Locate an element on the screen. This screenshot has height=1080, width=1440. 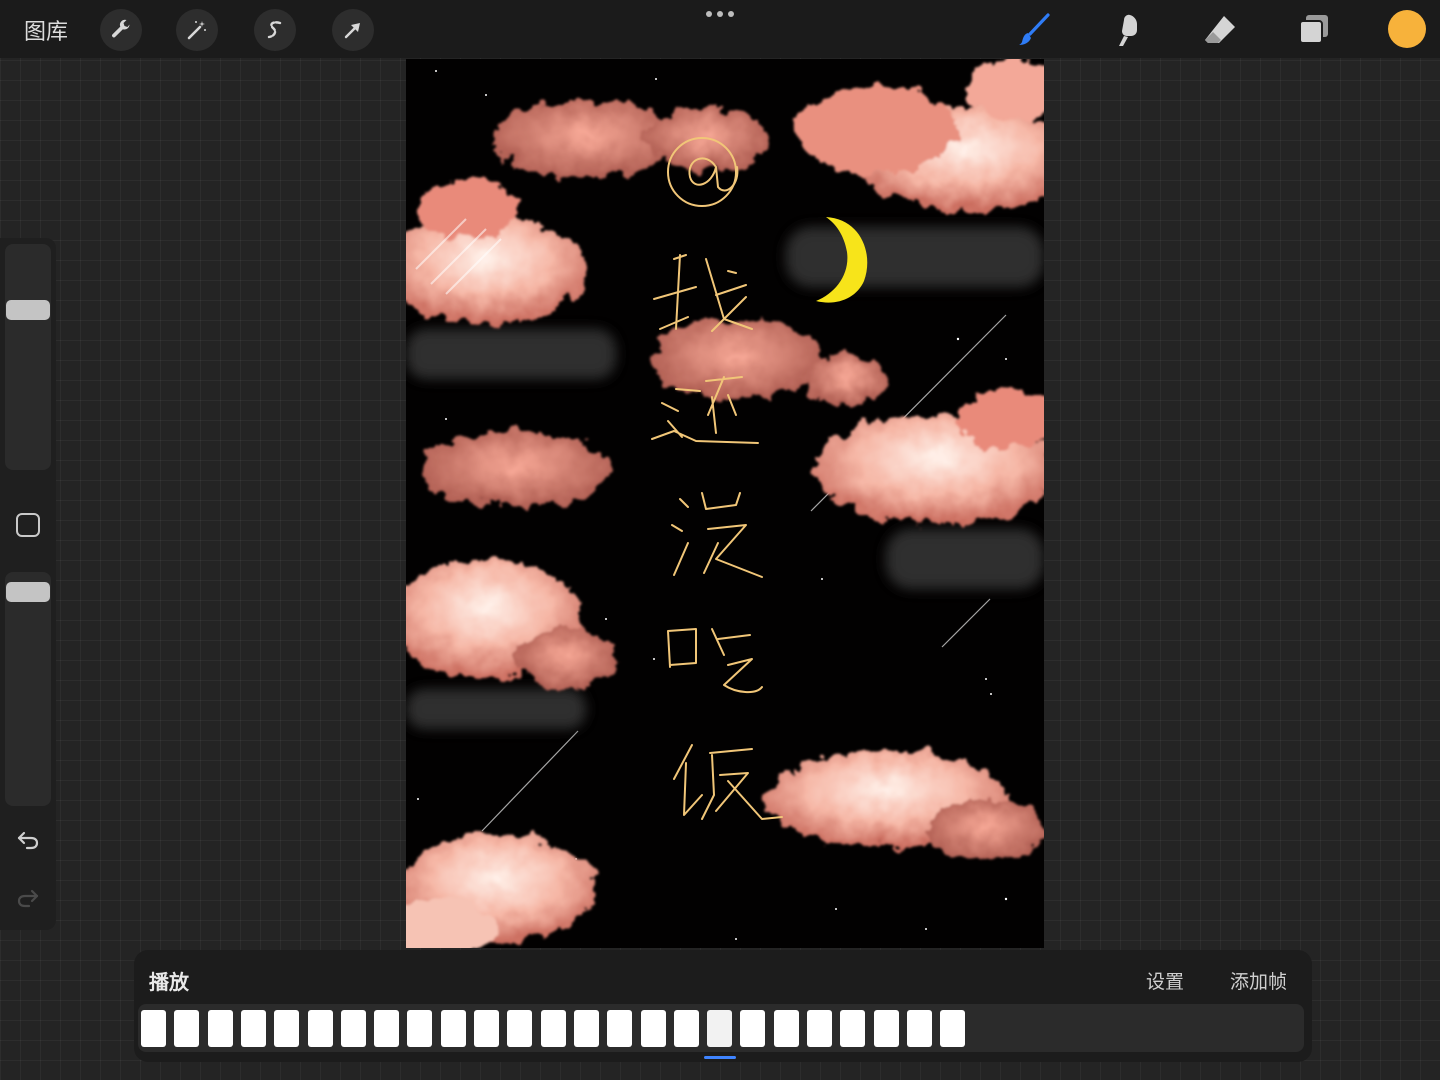
selection-icon is located at coordinates (274, 30).